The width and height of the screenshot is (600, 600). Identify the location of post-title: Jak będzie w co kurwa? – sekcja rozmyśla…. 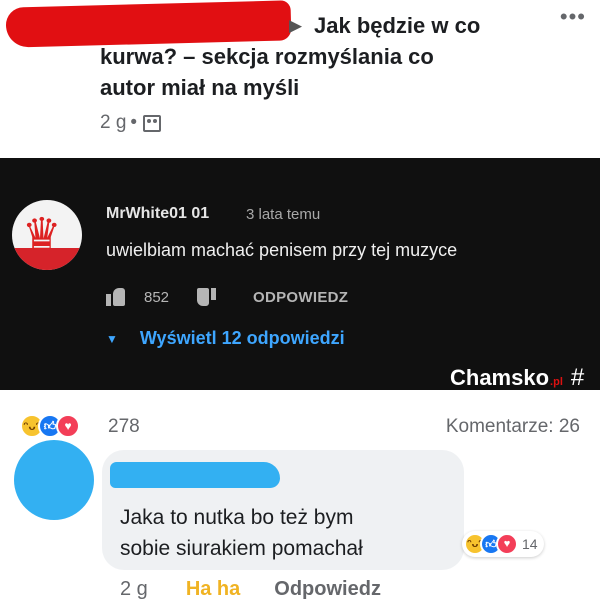
(320, 56).